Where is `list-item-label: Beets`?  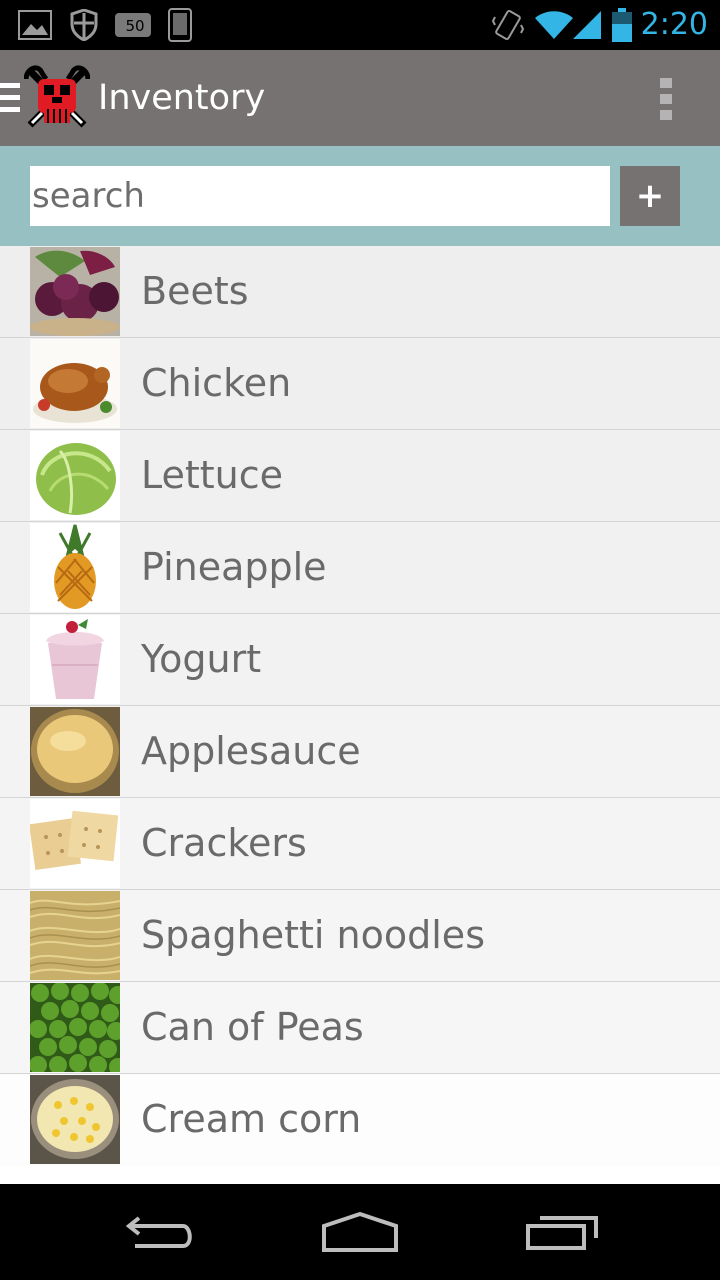
list-item-label: Beets is located at coordinates (195, 291).